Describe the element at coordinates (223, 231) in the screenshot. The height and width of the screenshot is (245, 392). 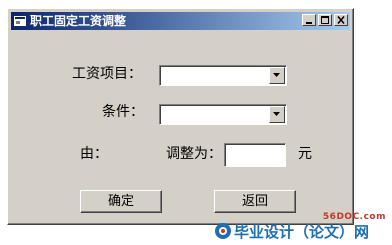
I see `watermark-logo-icon` at that location.